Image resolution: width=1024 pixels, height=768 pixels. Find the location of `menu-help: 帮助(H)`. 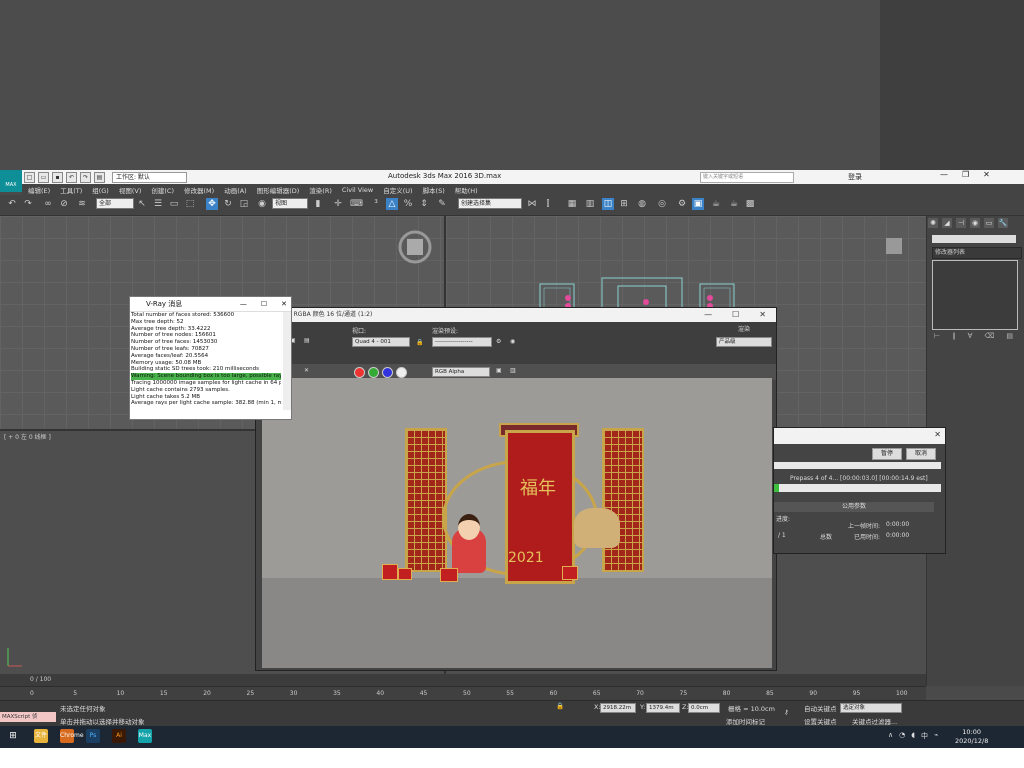

menu-help: 帮助(H) is located at coordinates (466, 190).